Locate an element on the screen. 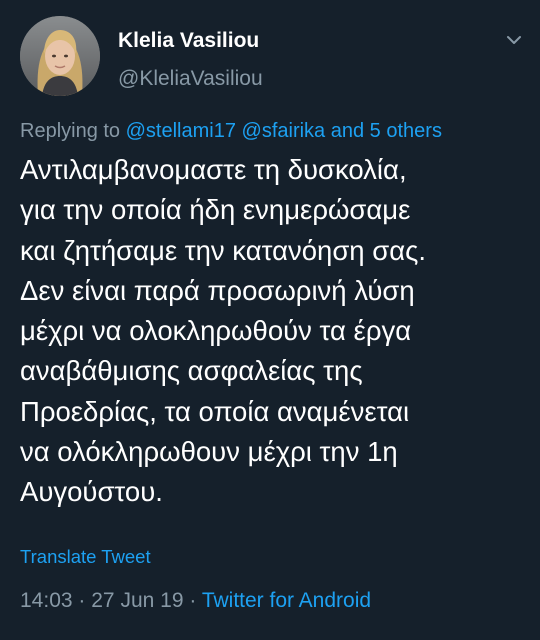  avatar is located at coordinates (60, 56).